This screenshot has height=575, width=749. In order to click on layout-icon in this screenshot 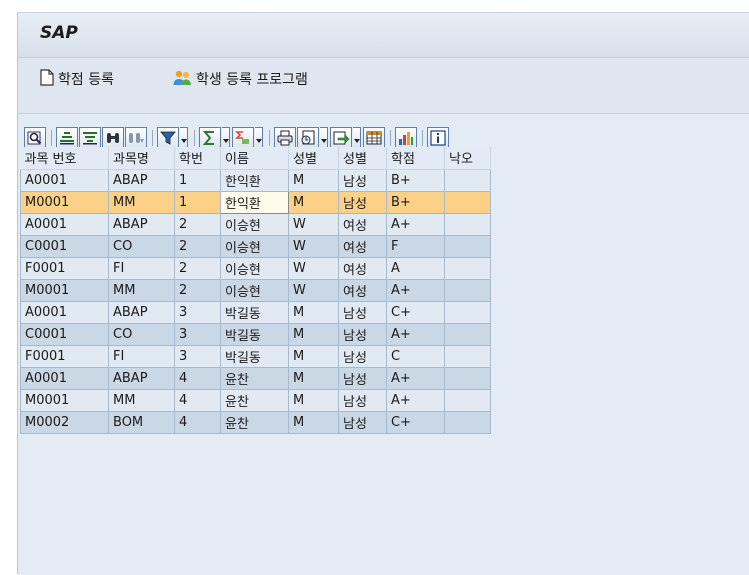, I will do `click(374, 138)`.